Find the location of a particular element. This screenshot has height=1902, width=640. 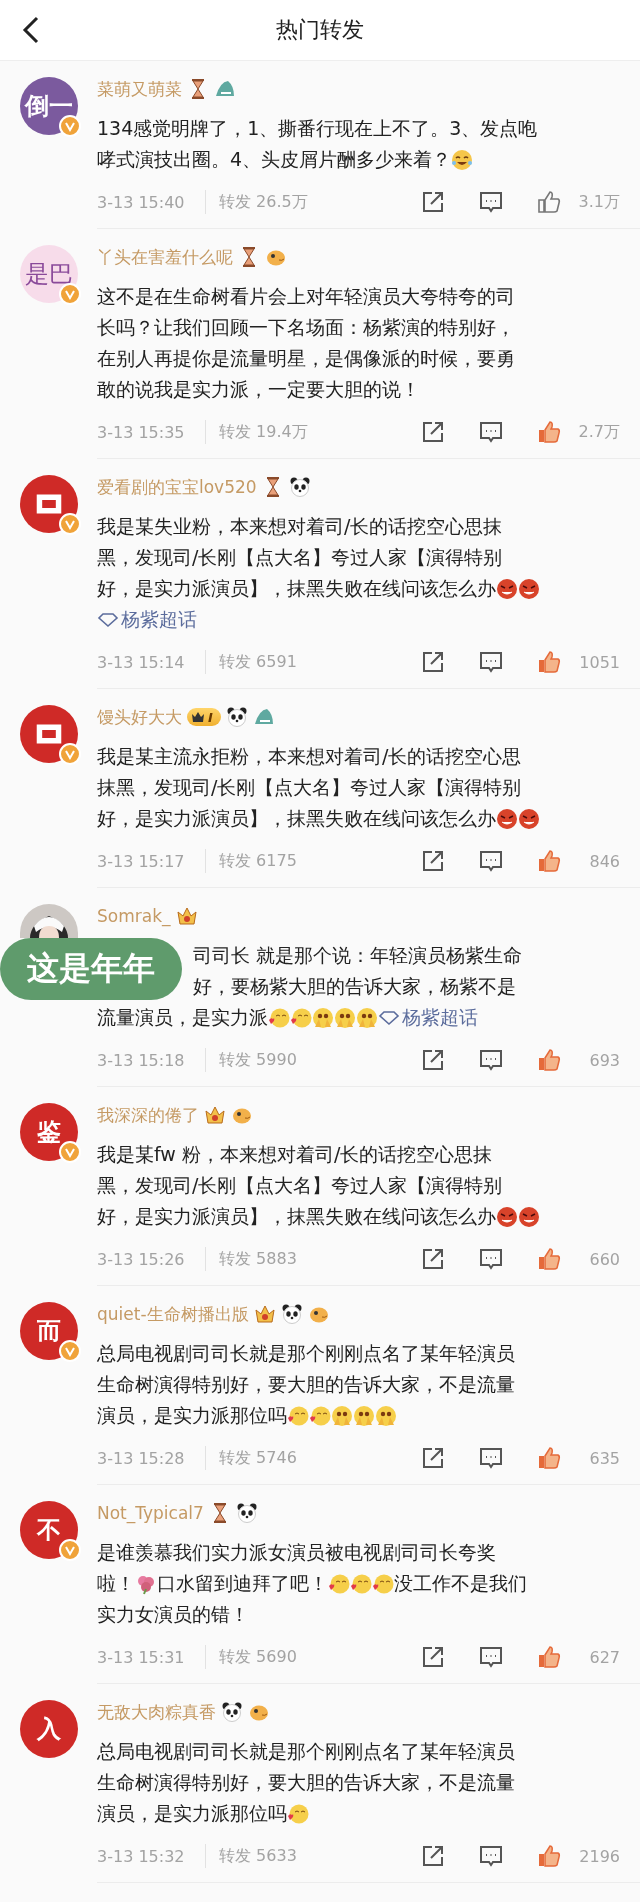

repost-count: 转发 5990 is located at coordinates (258, 1060).